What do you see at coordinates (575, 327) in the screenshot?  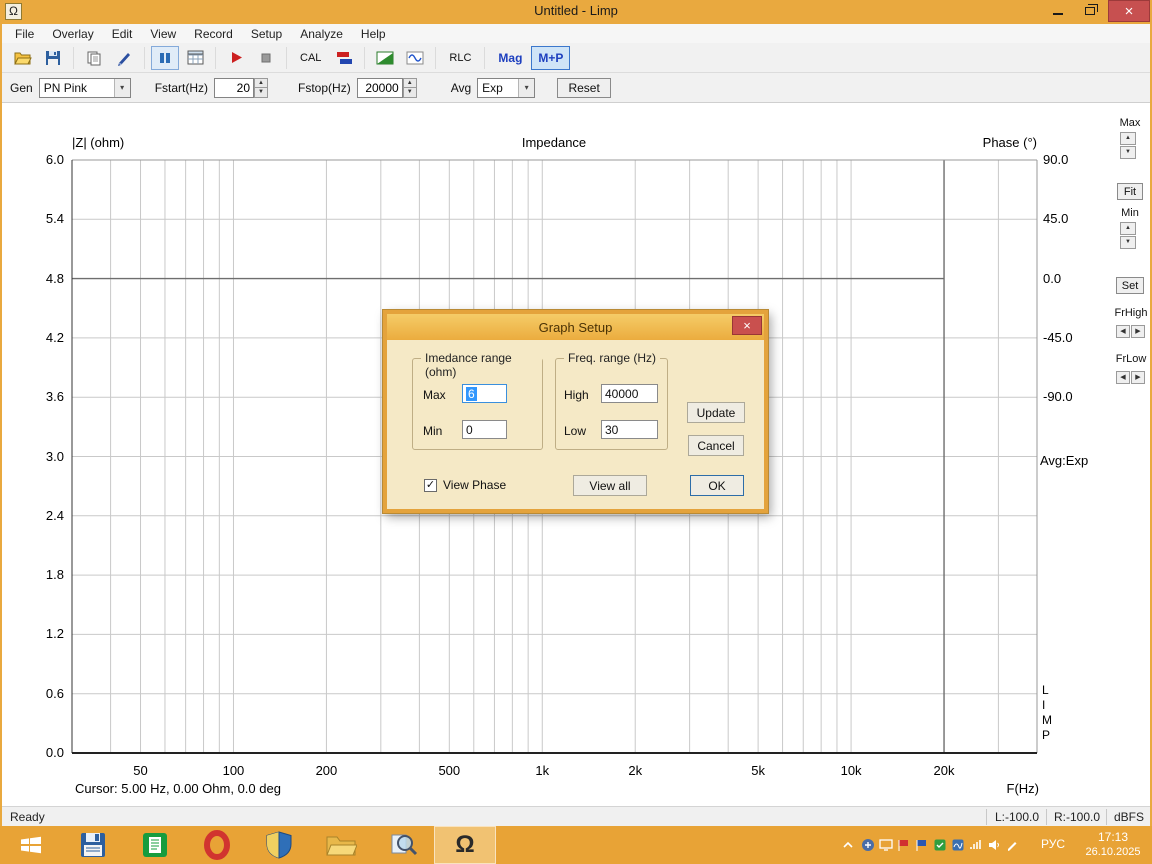 I see `dialog-titlebar: Graph Setup ×` at bounding box center [575, 327].